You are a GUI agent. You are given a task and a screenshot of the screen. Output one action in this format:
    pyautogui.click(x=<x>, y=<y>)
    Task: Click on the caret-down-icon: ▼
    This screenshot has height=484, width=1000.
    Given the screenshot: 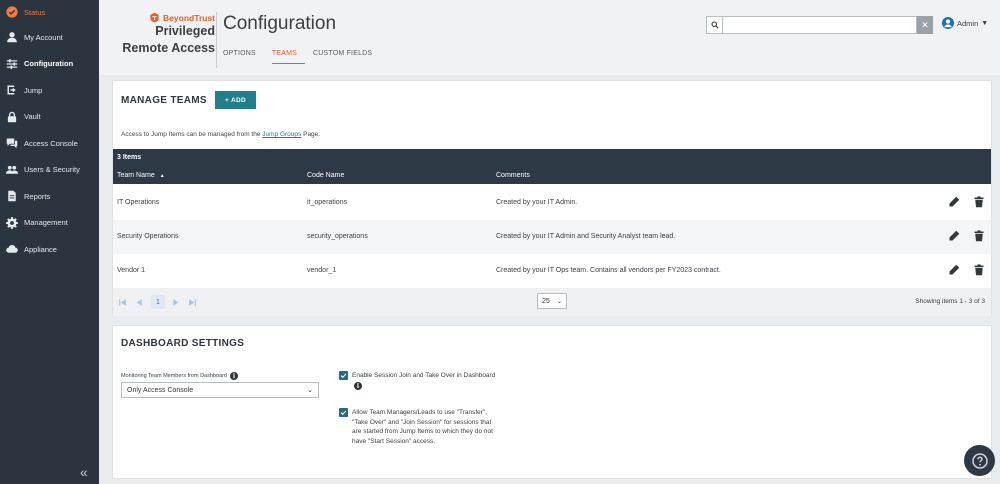 What is the action you would take?
    pyautogui.click(x=985, y=23)
    